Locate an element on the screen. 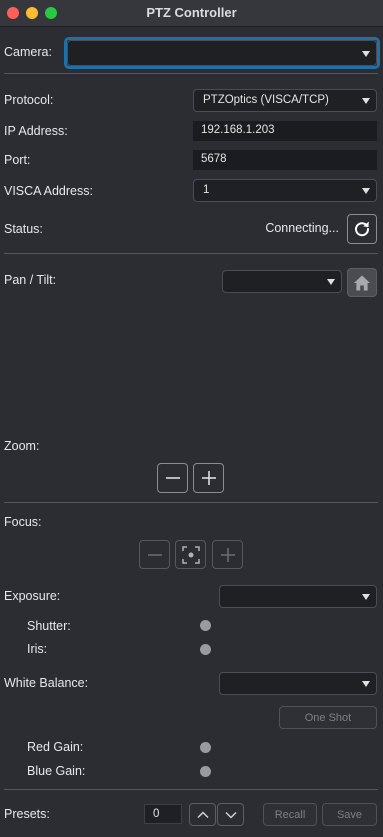 Image resolution: width=383 pixels, height=837 pixels. refresh-icon is located at coordinates (362, 229).